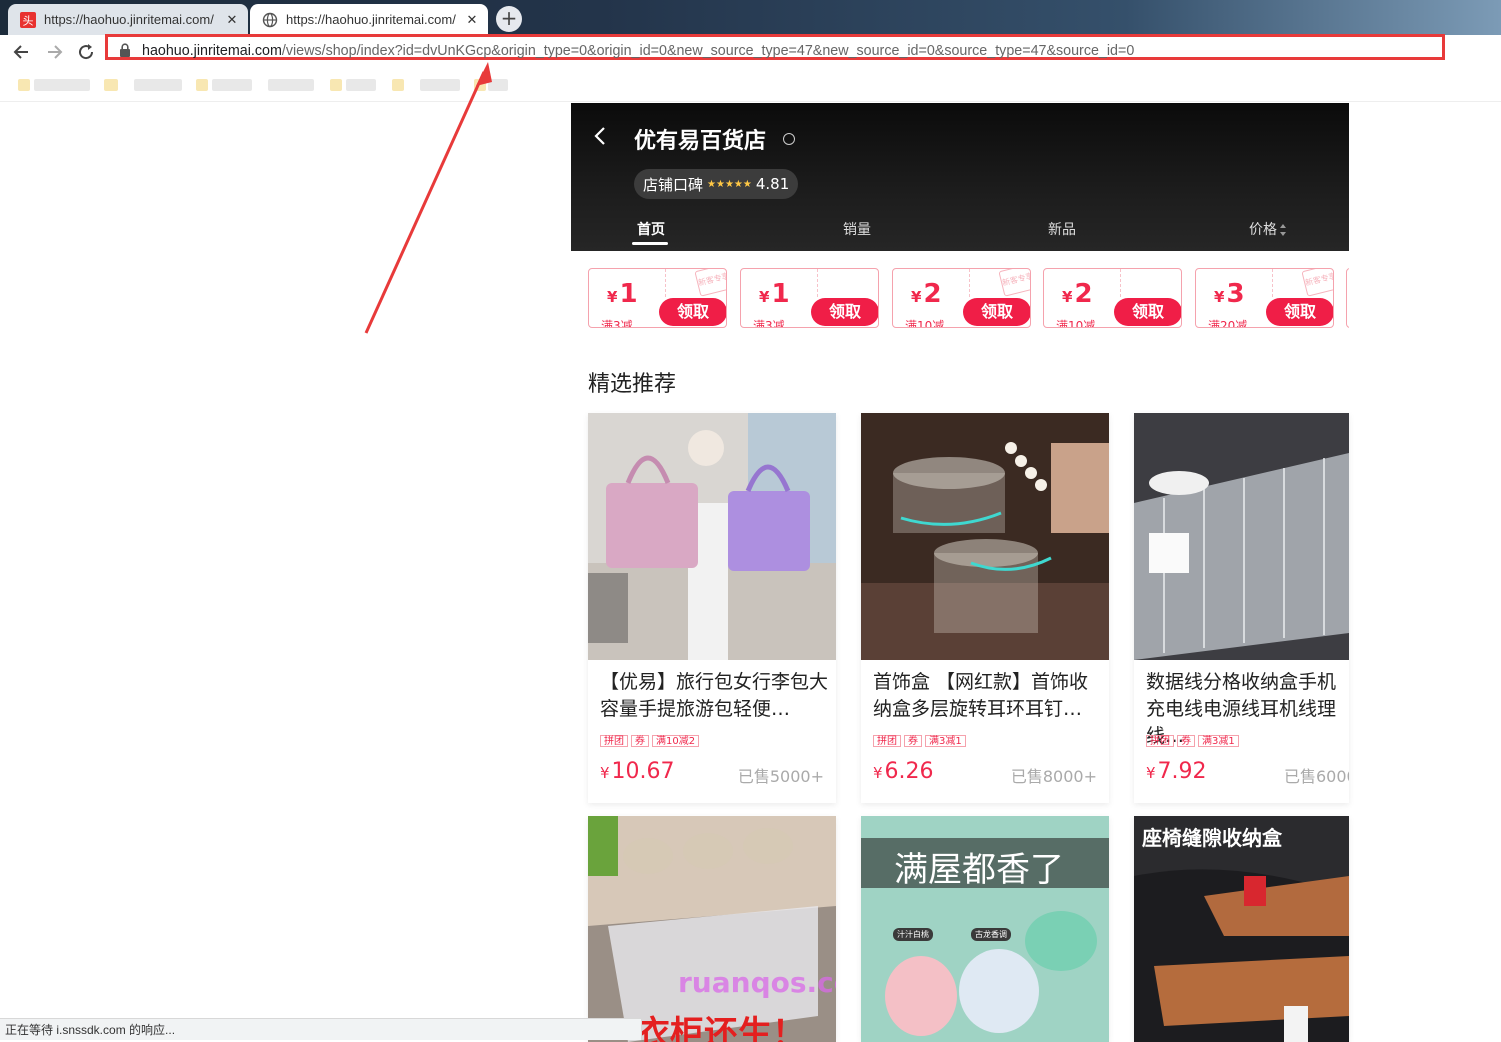  What do you see at coordinates (676, 741) in the screenshot?
I see `tag-discount: 满10减2` at bounding box center [676, 741].